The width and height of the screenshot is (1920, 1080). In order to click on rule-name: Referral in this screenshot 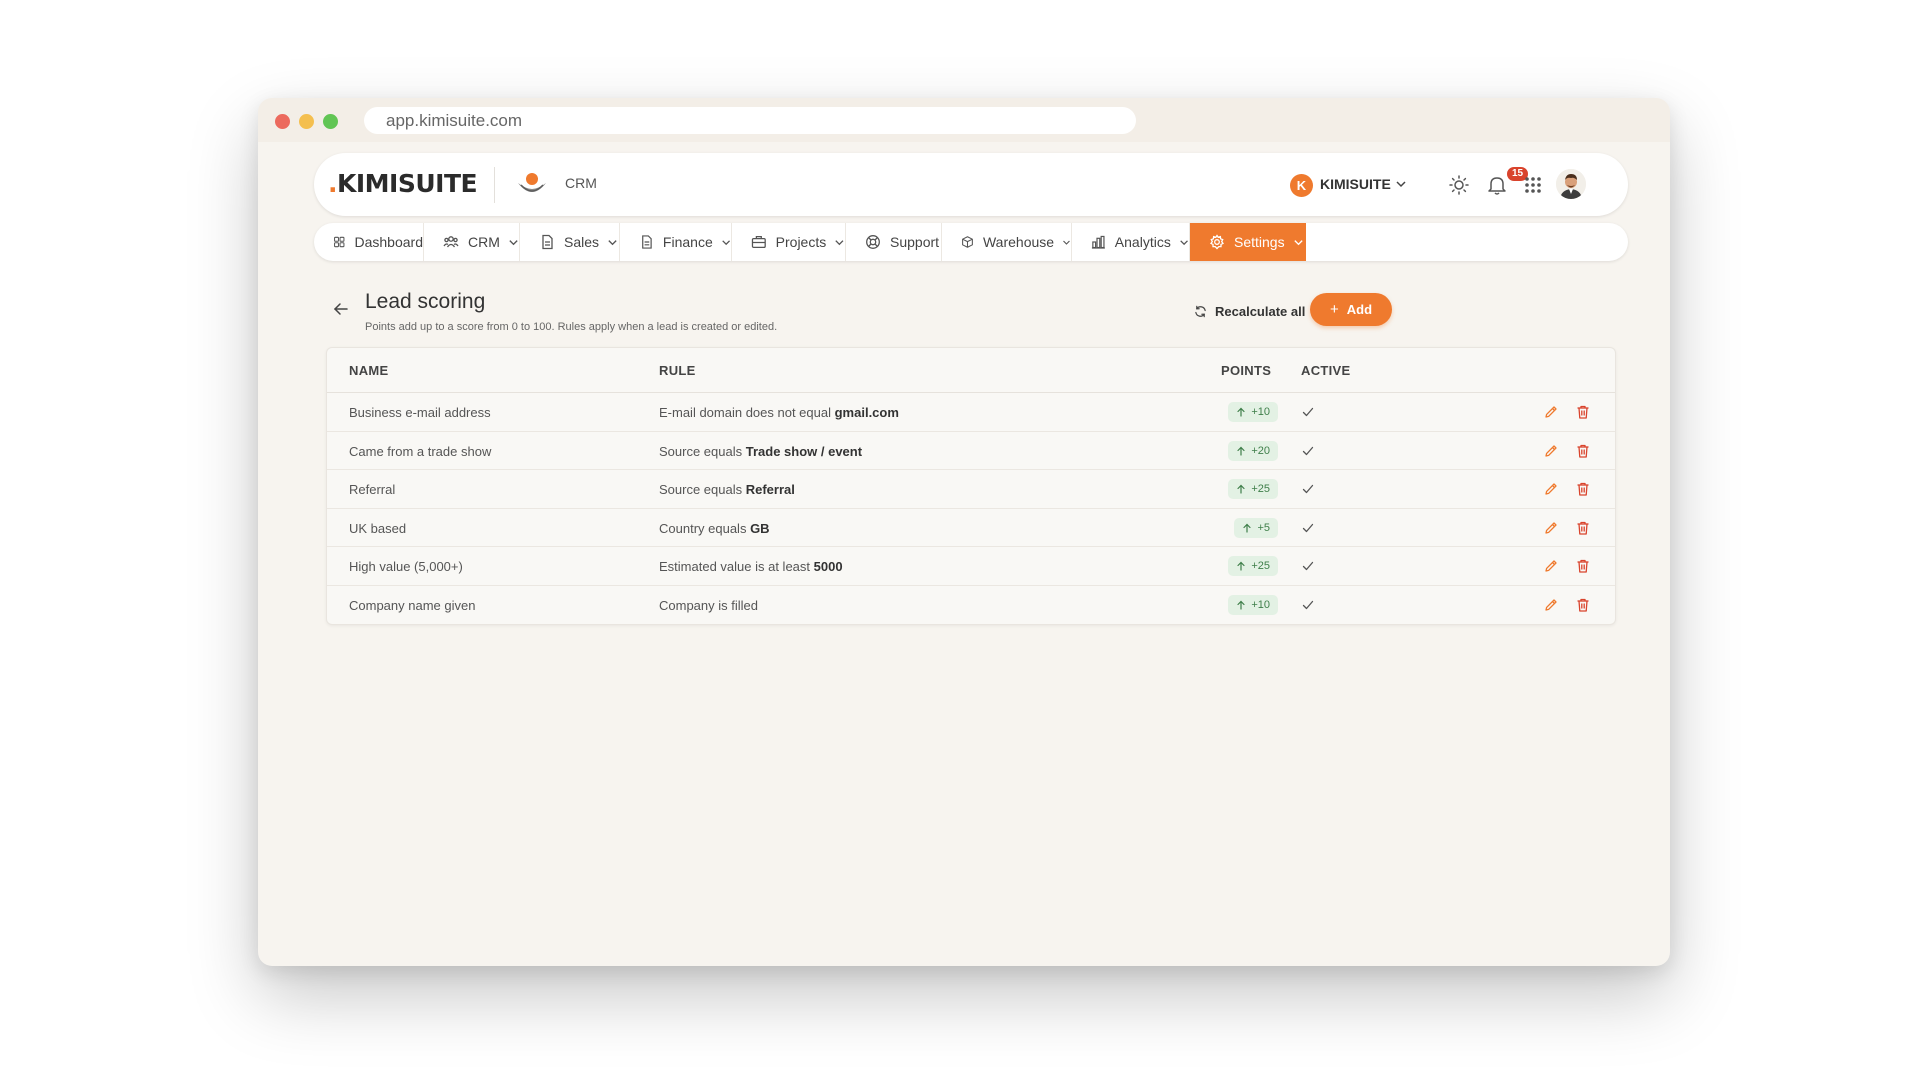, I will do `click(372, 489)`.